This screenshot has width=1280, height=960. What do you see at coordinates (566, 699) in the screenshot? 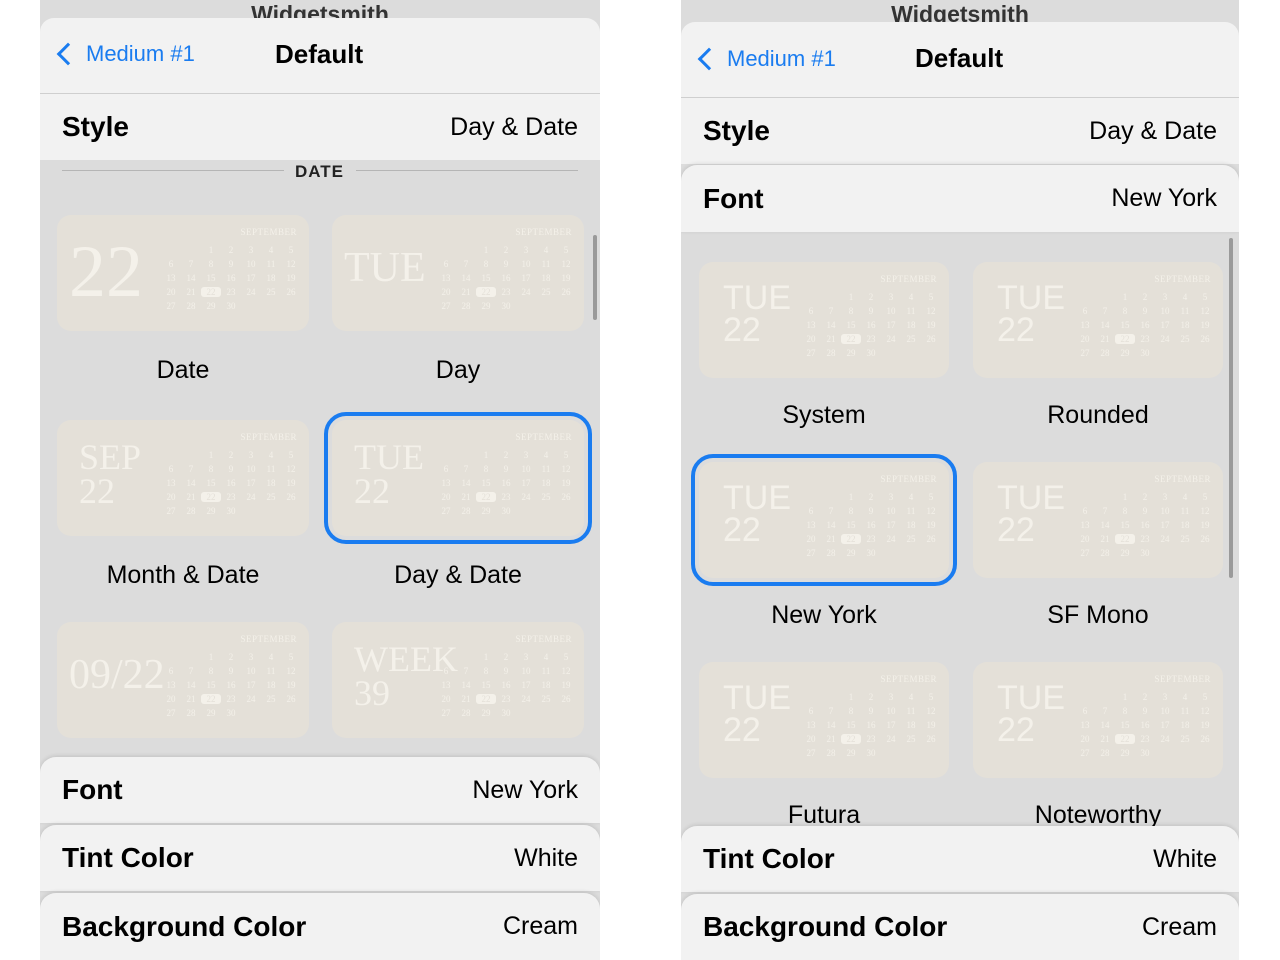
I see `calendar-day: 26` at bounding box center [566, 699].